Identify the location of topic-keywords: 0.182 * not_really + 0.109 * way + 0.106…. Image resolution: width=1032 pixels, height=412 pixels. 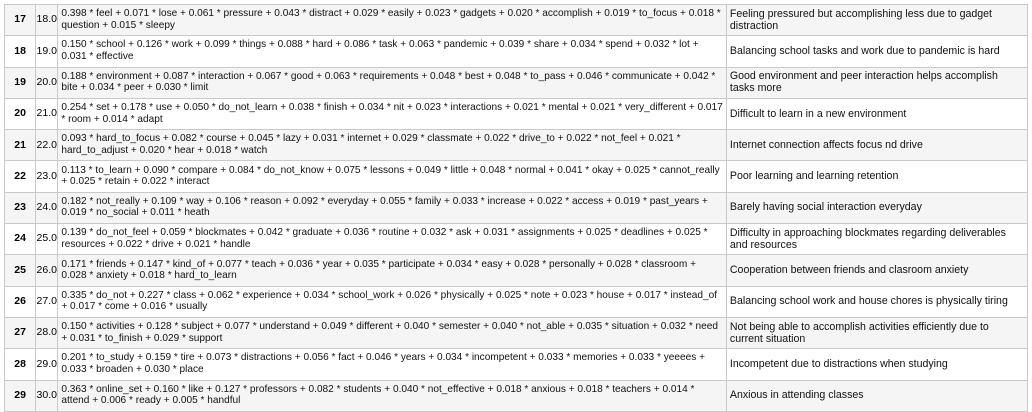
(392, 208).